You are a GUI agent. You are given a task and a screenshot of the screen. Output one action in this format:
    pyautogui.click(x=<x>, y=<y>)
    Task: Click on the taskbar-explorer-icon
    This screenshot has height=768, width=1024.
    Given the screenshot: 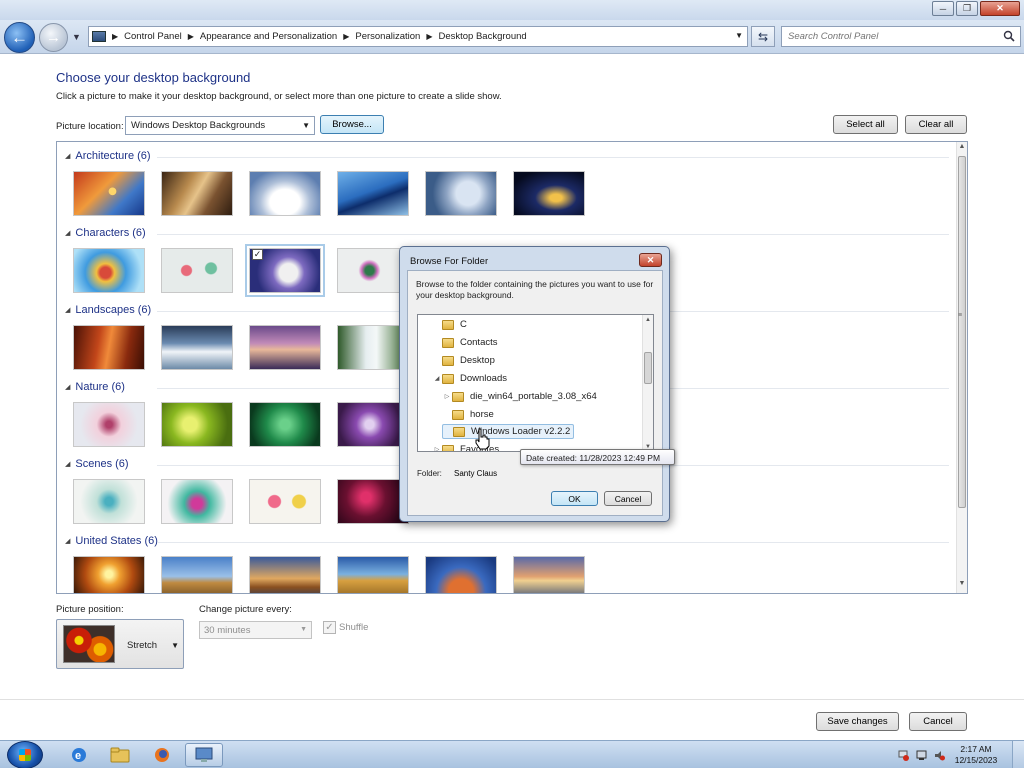 What is the action you would take?
    pyautogui.click(x=120, y=755)
    